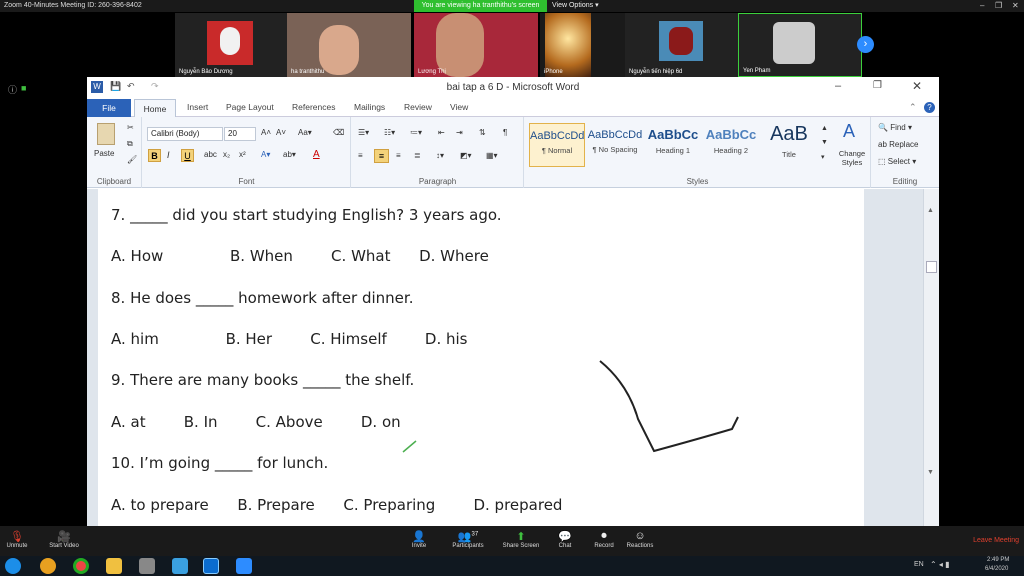 The image size is (1024, 576). I want to click on change-case-icon: Aa▾, so click(305, 132).